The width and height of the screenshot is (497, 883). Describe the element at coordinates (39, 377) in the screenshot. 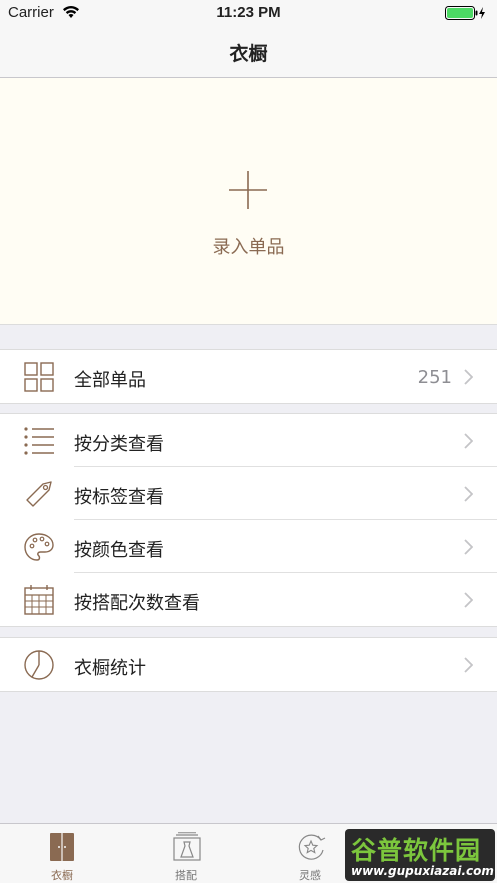

I see `grid-icon` at that location.